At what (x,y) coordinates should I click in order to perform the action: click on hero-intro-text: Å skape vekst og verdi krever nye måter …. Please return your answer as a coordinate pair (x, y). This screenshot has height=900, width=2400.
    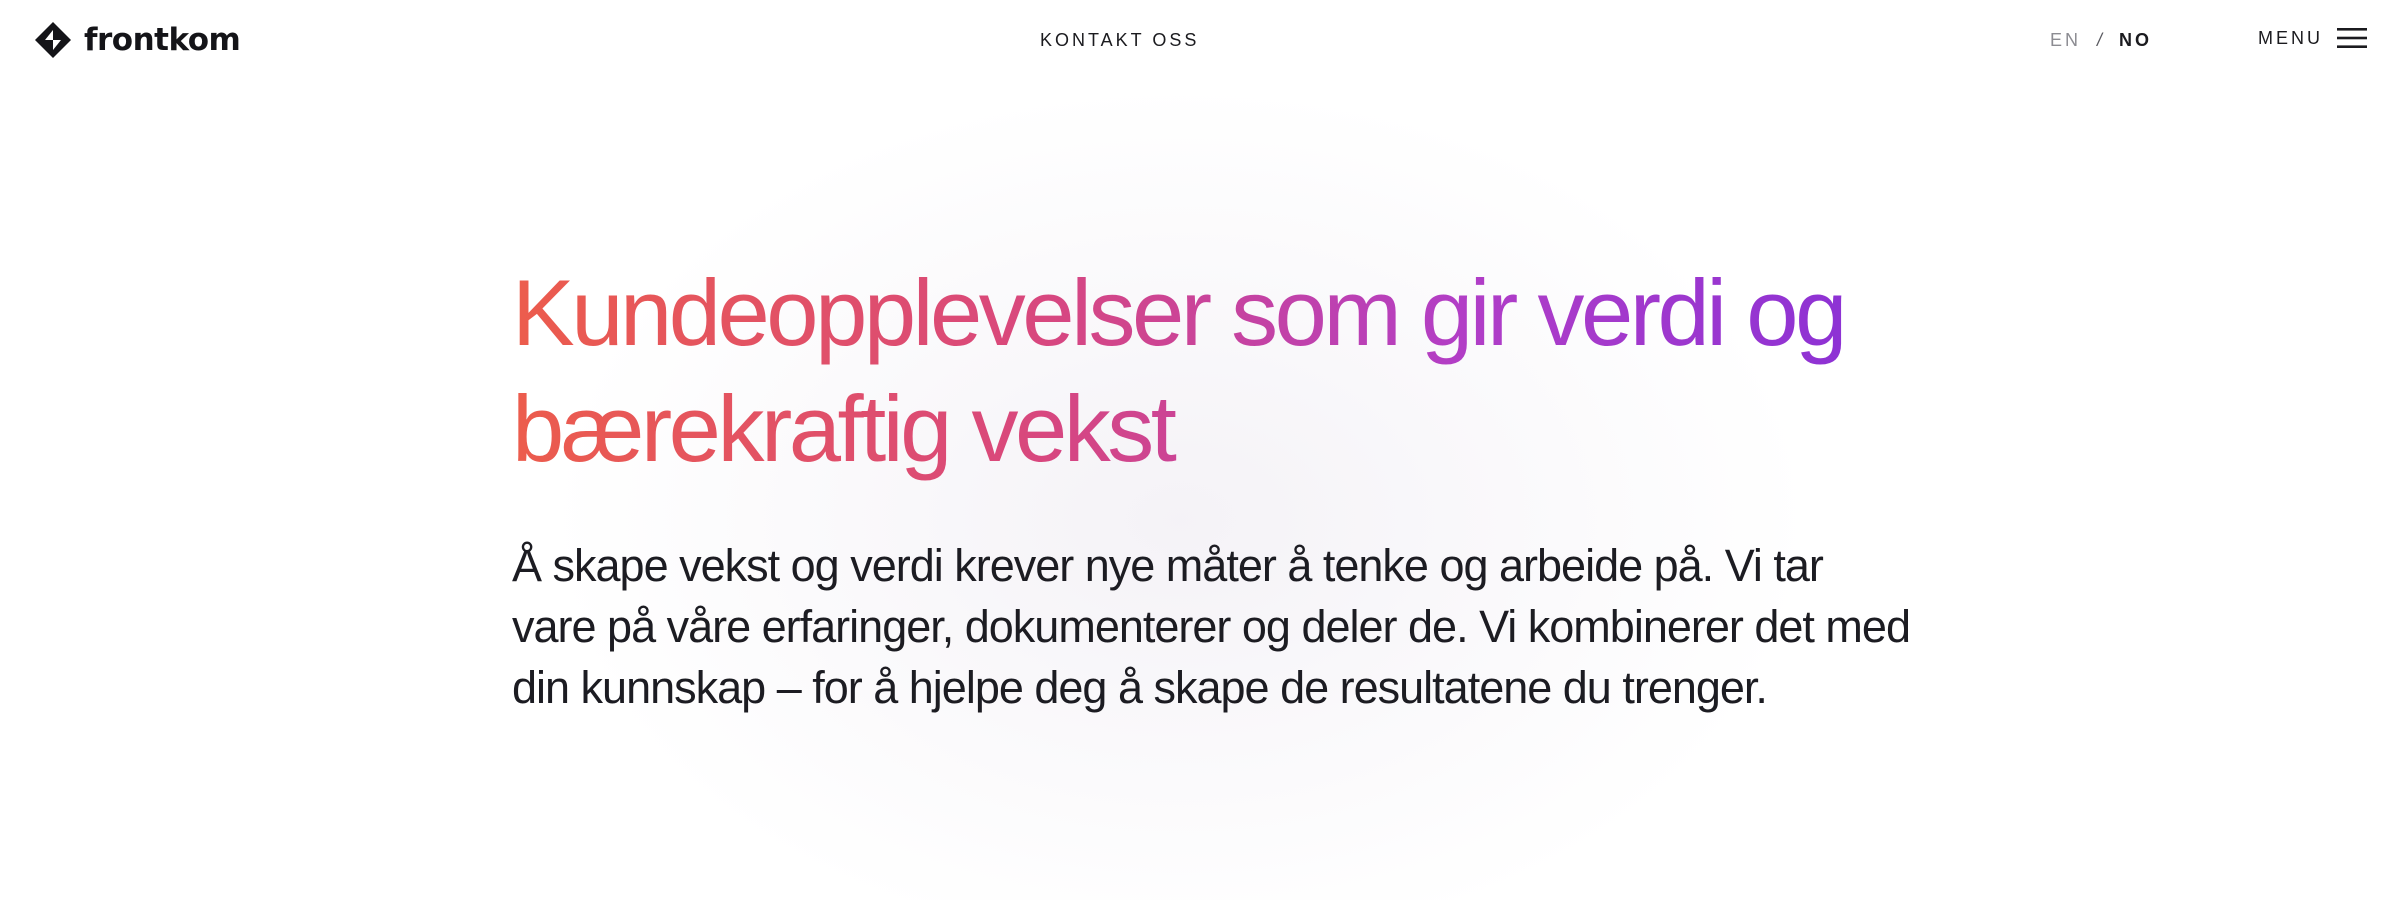
    Looking at the image, I should click on (1211, 626).